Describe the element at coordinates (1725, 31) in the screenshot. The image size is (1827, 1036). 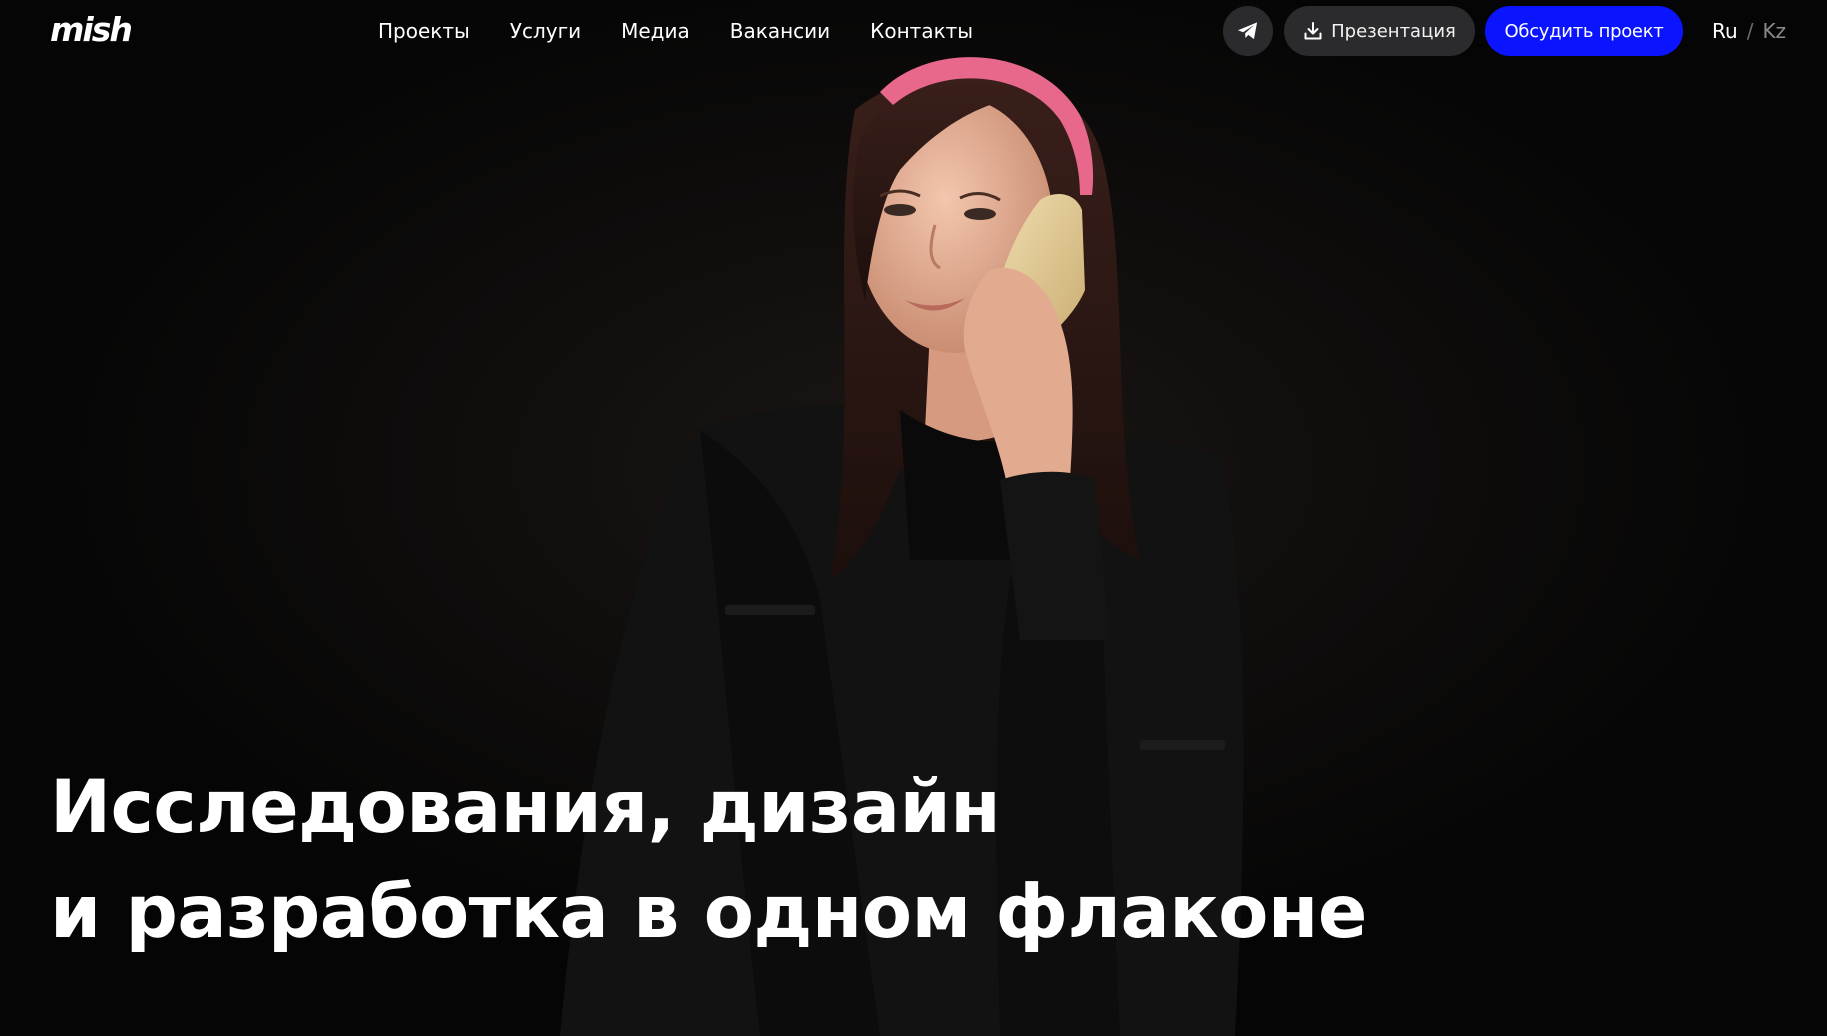
I see `lang-ru: Ru` at that location.